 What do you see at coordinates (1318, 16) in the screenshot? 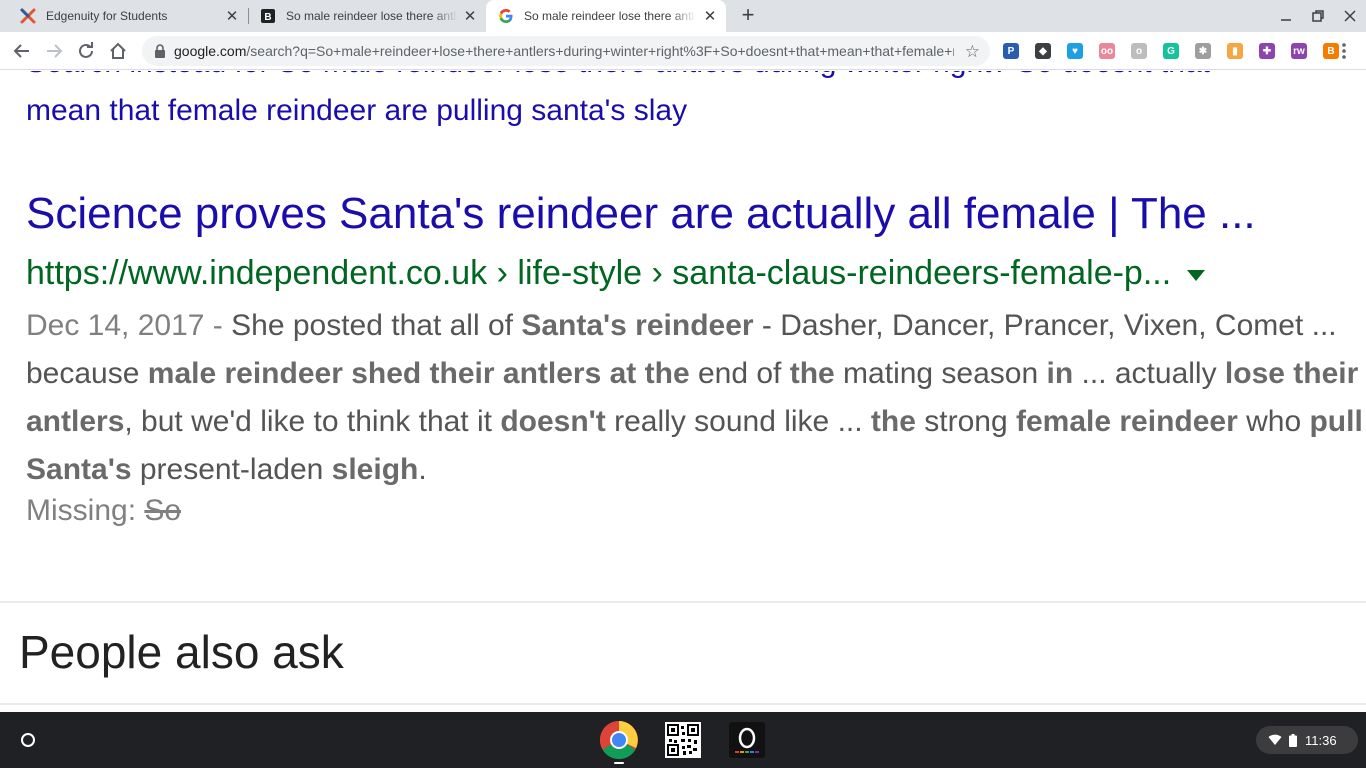
I see `restore-icon` at bounding box center [1318, 16].